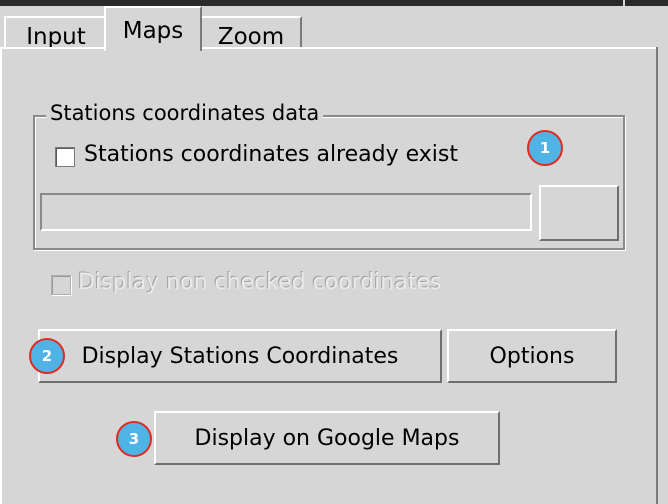 The width and height of the screenshot is (668, 504). What do you see at coordinates (657, 275) in the screenshot?
I see `panel-right-border` at bounding box center [657, 275].